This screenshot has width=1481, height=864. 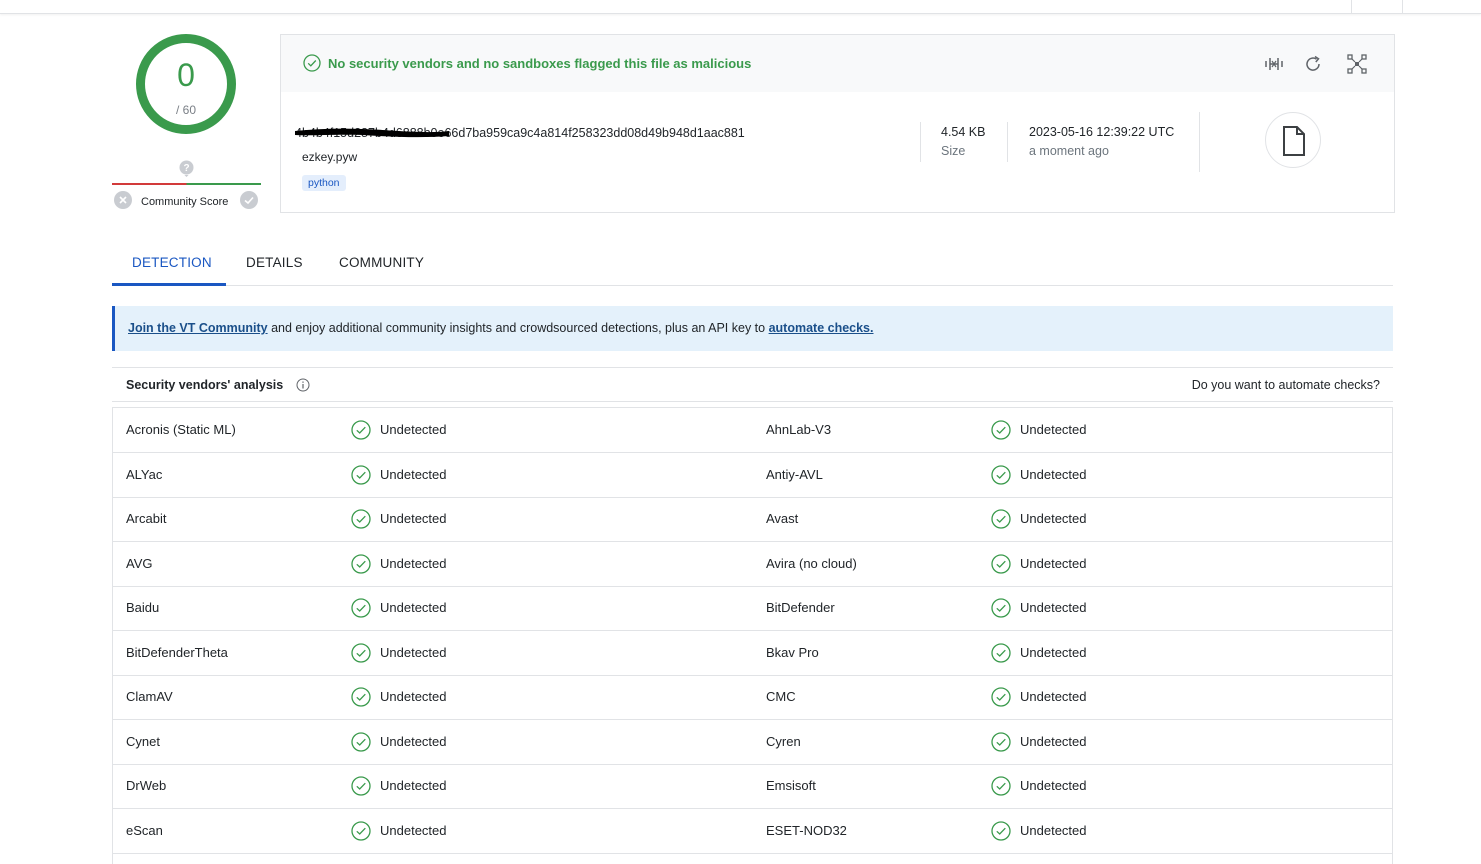 I want to click on vendor-row: ALYac Undetected Antiy-AVL Undetected, so click(x=752, y=475).